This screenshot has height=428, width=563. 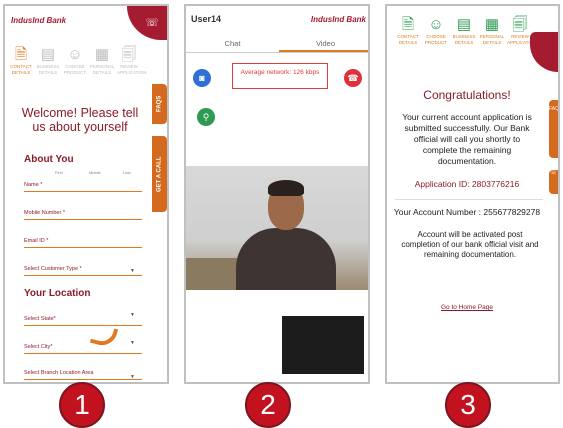 What do you see at coordinates (277, 19) in the screenshot?
I see `header: User14 IndusInd Bank` at bounding box center [277, 19].